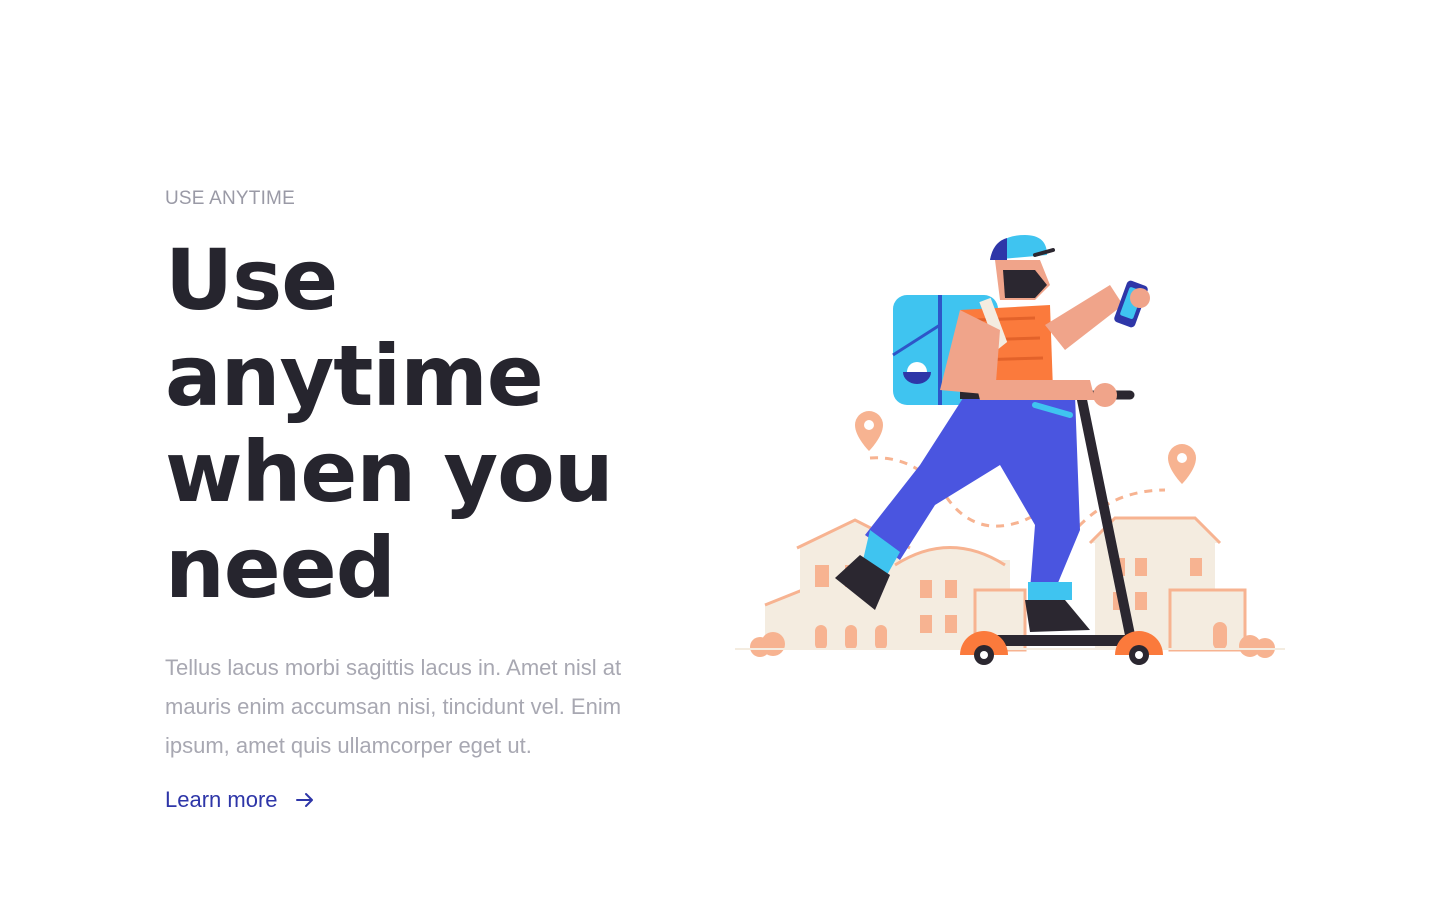  Describe the element at coordinates (305, 800) in the screenshot. I see `arrow-right-icon` at that location.